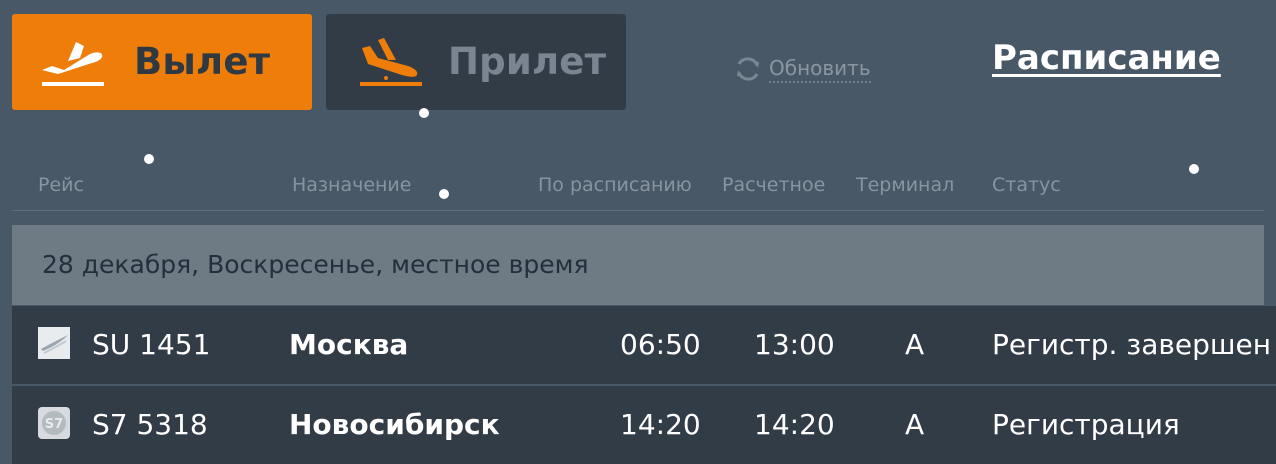 The image size is (1276, 464). Describe the element at coordinates (394, 424) in the screenshot. I see `destination-city: Новосибирск` at that location.